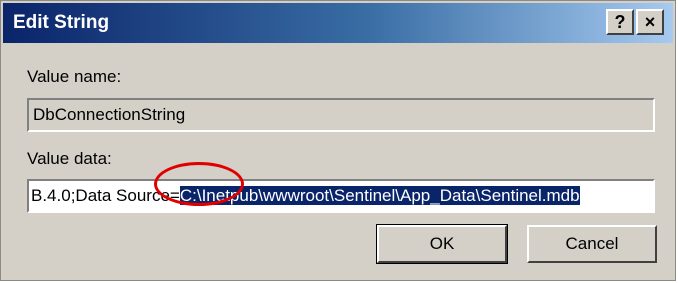  Describe the element at coordinates (105, 195) in the screenshot. I see `value-data-text: B.4.0;Data Source=` at that location.